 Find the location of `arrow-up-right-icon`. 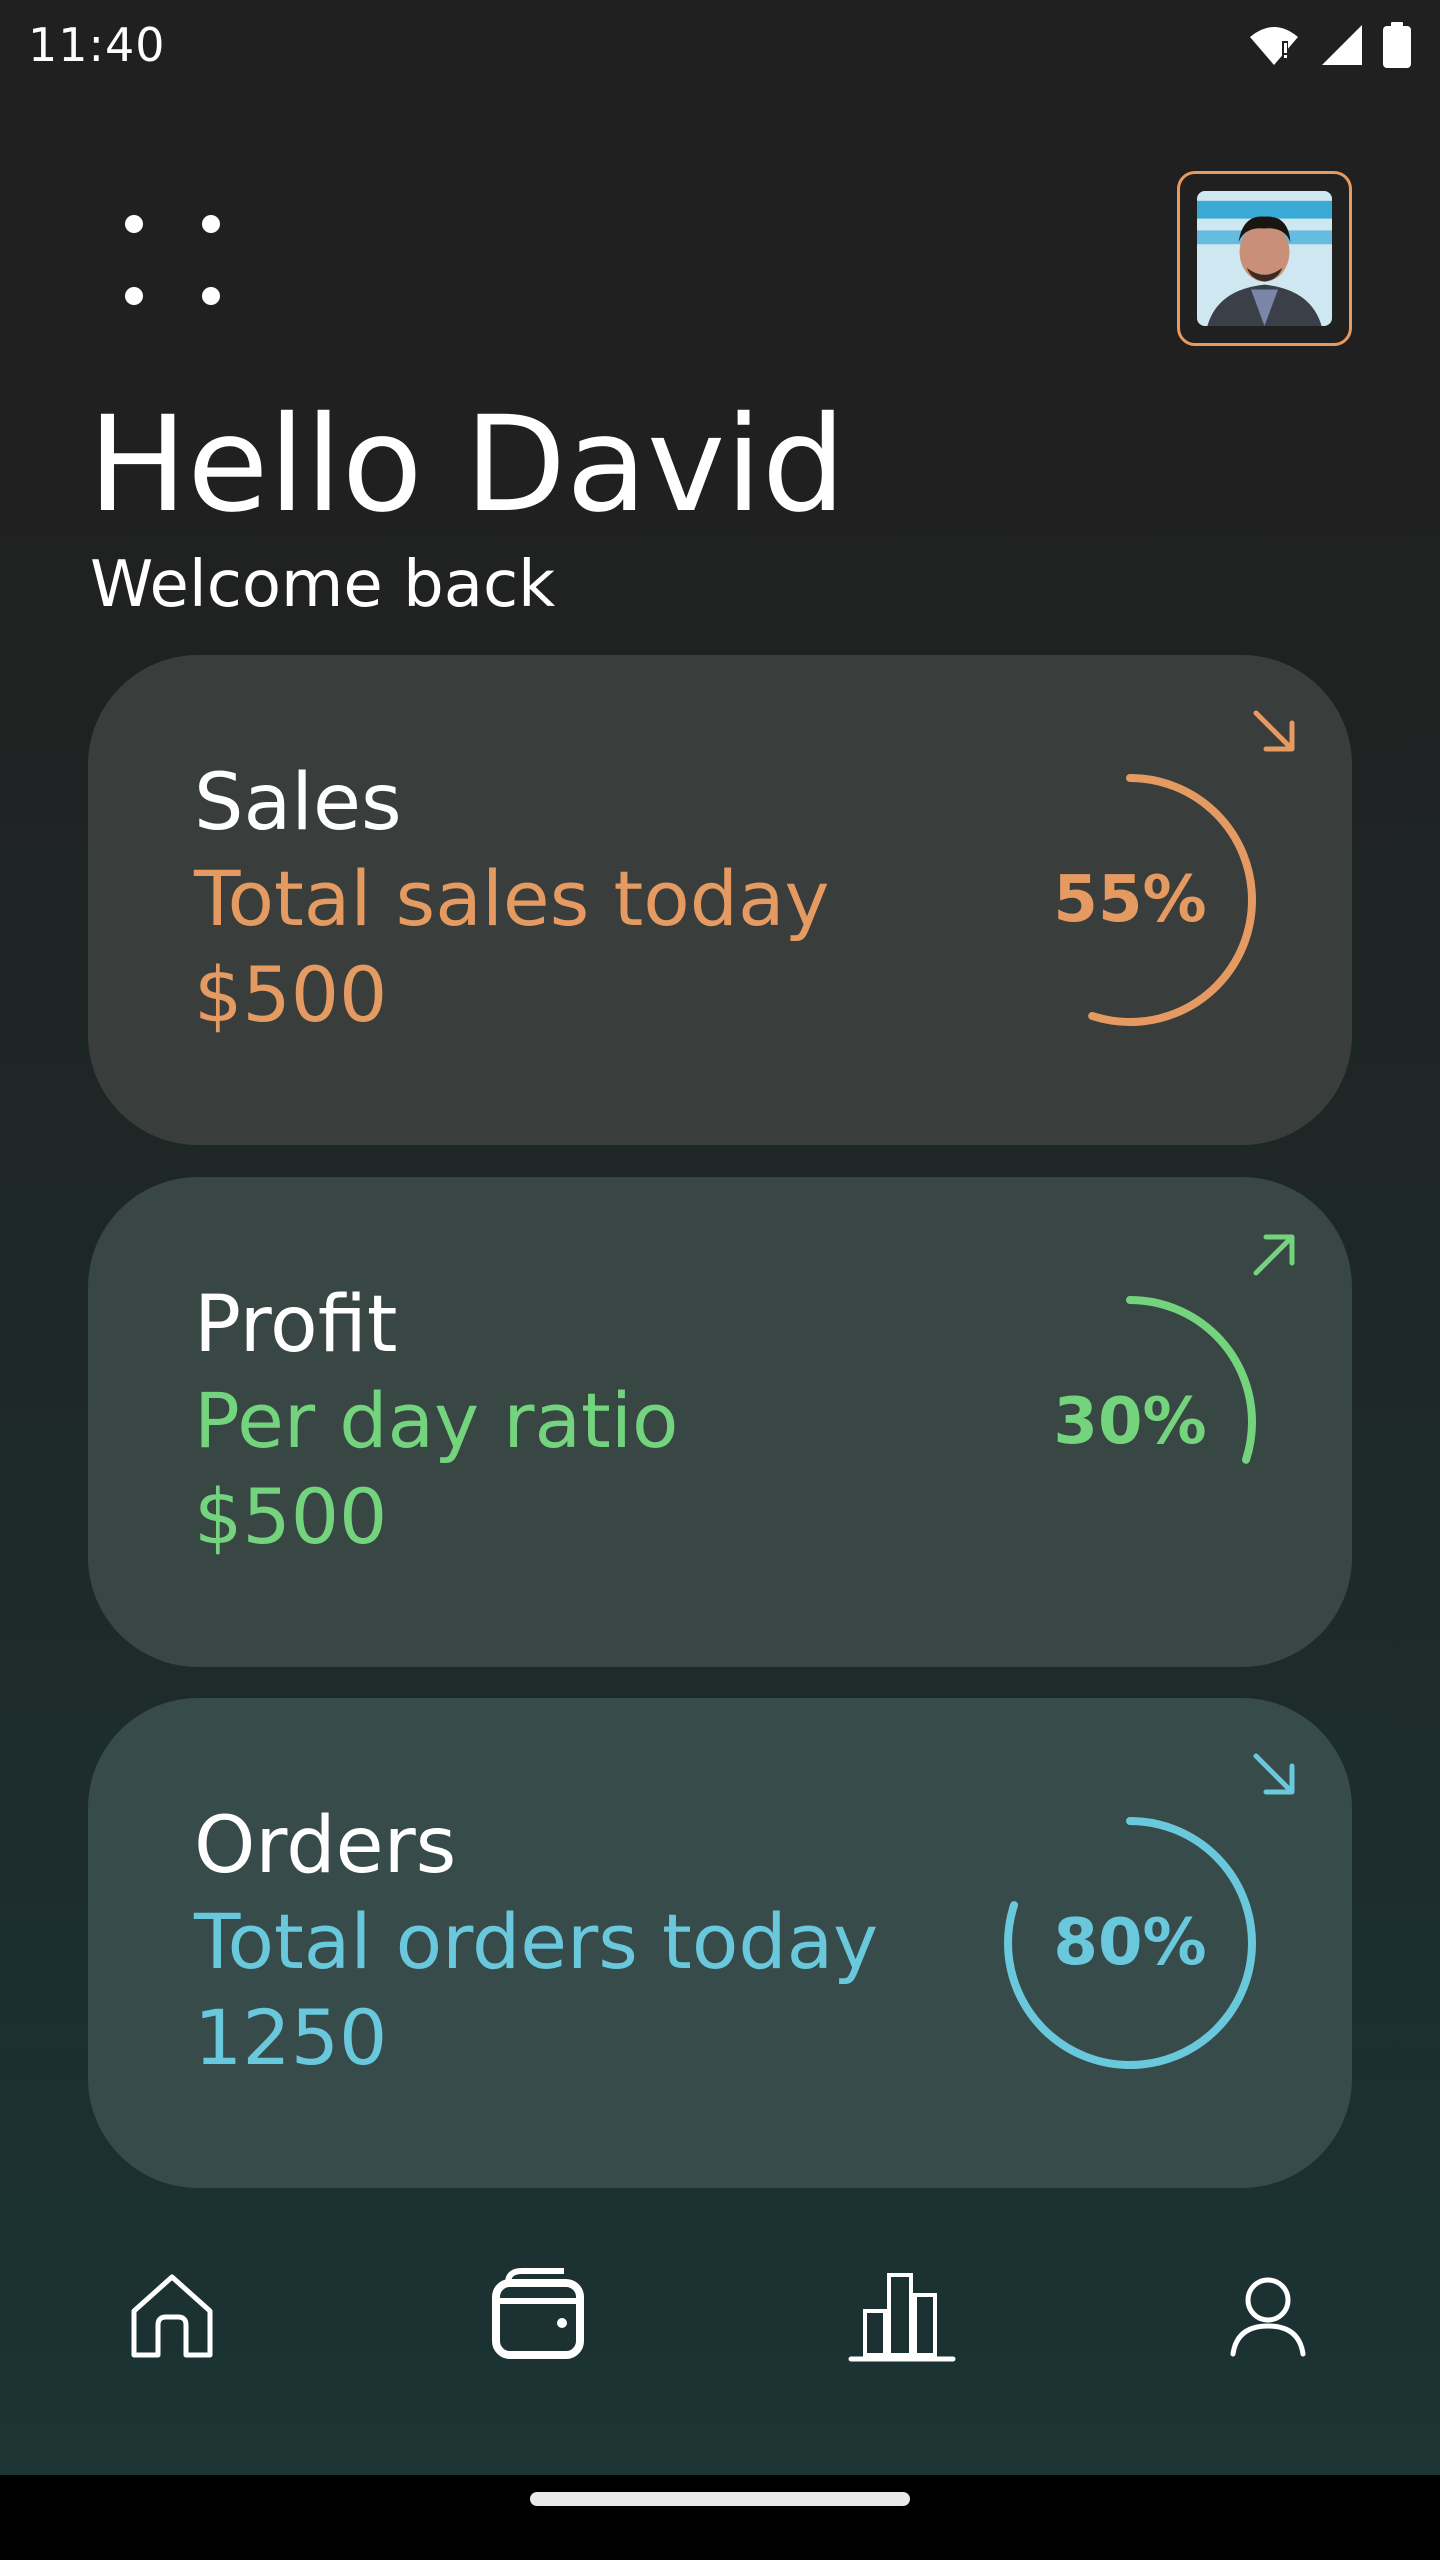

arrow-up-right-icon is located at coordinates (1275, 1254).